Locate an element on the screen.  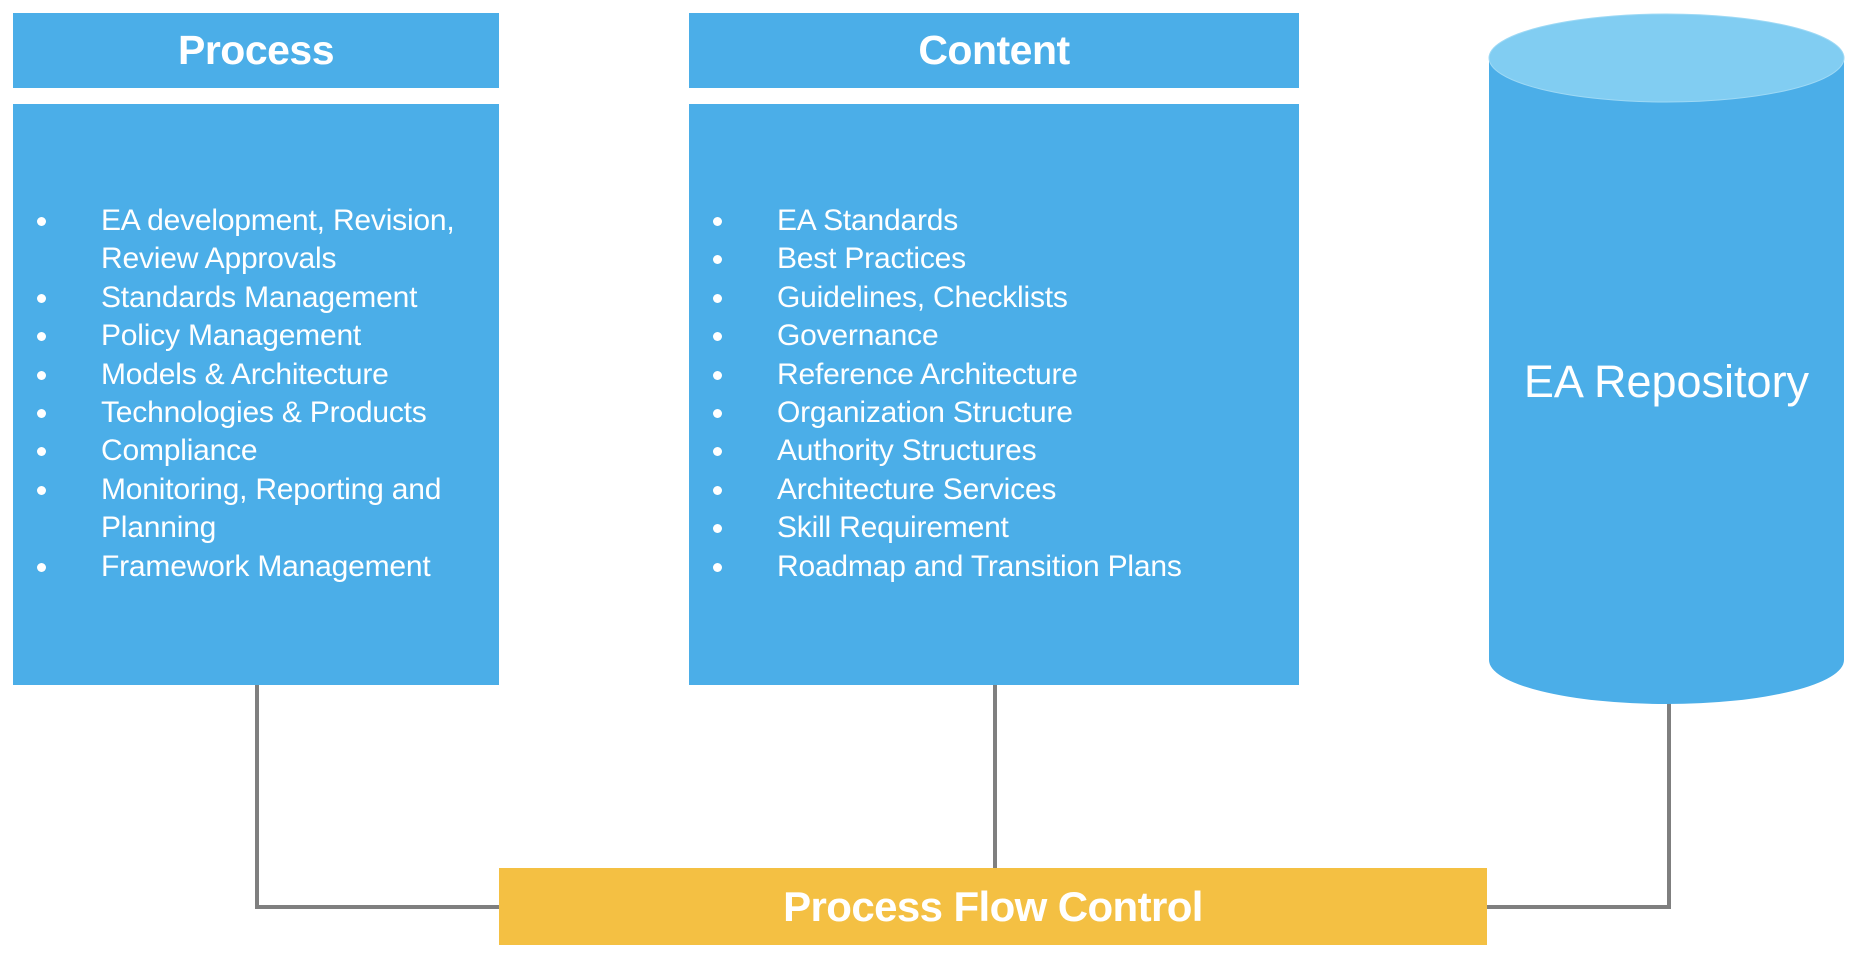
connector-content-vertical is located at coordinates (995, 777).